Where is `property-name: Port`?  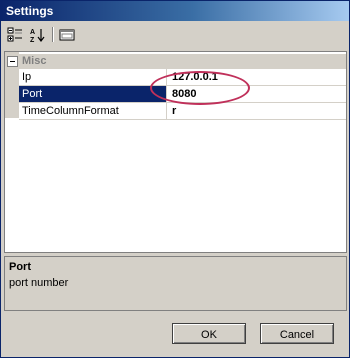
property-name: Port is located at coordinates (93, 94).